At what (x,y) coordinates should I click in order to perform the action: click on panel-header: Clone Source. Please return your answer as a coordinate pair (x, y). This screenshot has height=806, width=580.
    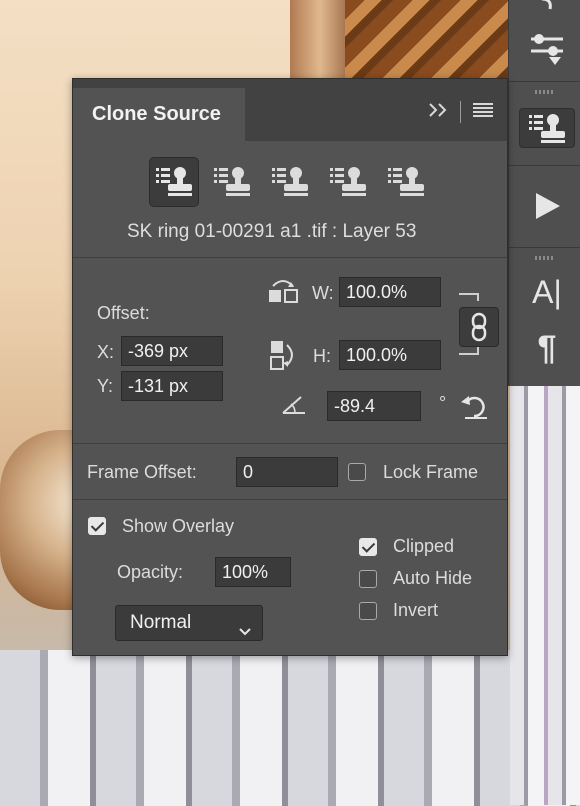
    Looking at the image, I should click on (290, 110).